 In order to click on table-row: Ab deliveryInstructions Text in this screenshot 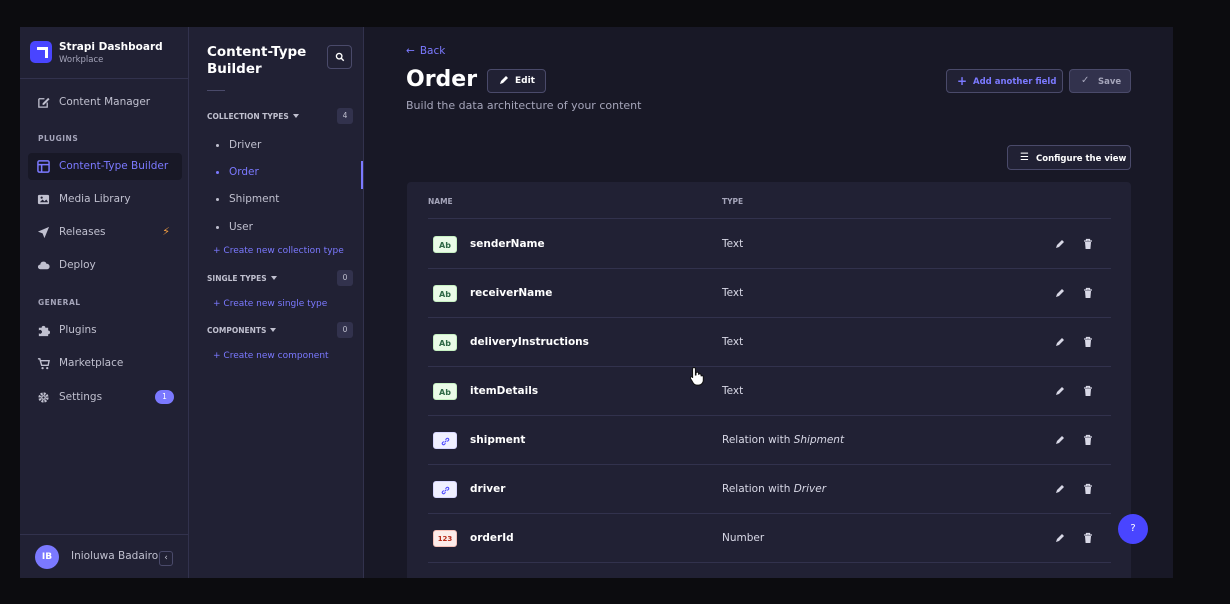, I will do `click(769, 342)`.